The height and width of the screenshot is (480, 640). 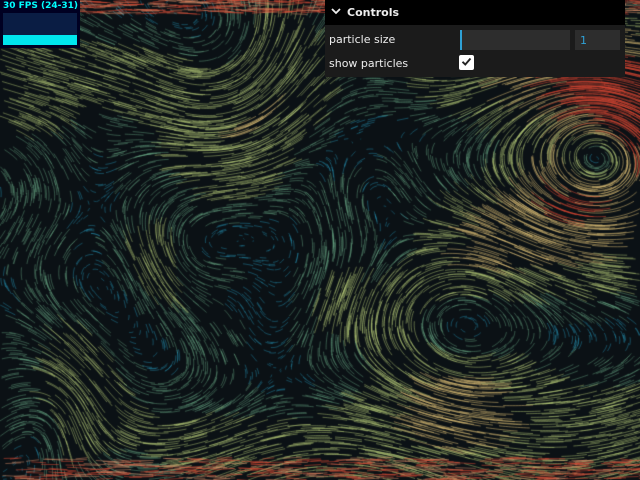 I want to click on controls-title: Controls, so click(x=373, y=12).